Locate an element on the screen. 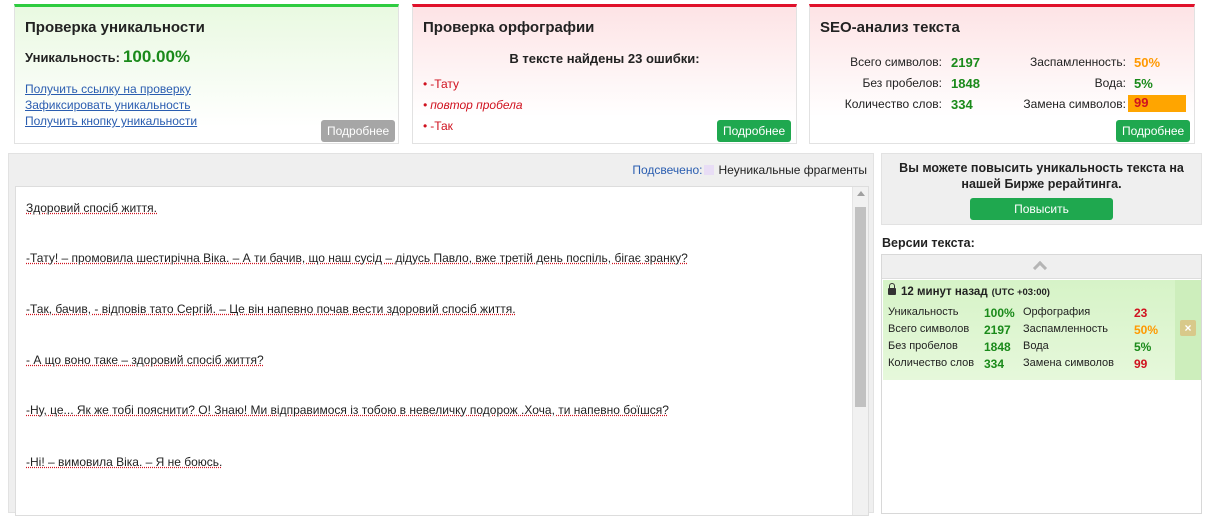 The width and height of the screenshot is (1207, 516). version-no-spaces-value: 1848 is located at coordinates (997, 347).